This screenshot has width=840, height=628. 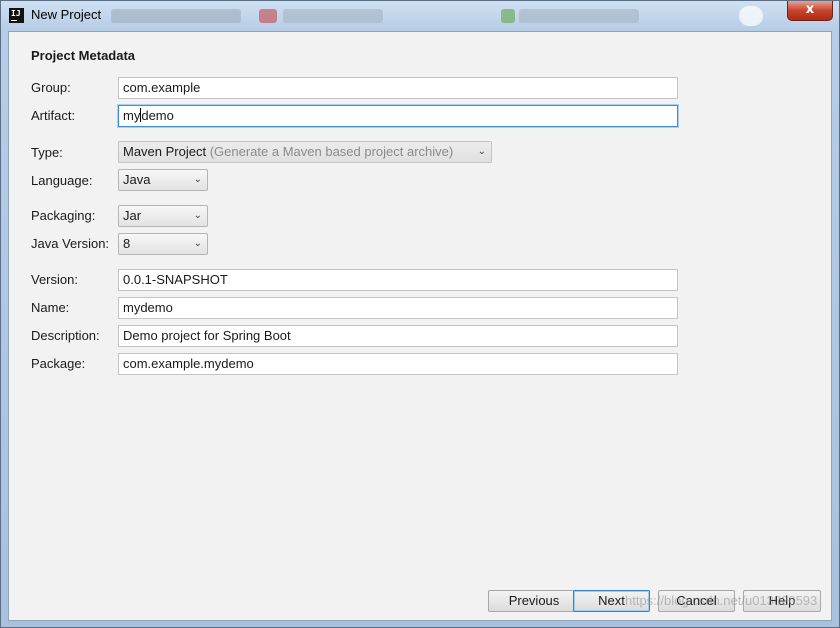 I want to click on package-label: Package:, so click(x=58, y=363).